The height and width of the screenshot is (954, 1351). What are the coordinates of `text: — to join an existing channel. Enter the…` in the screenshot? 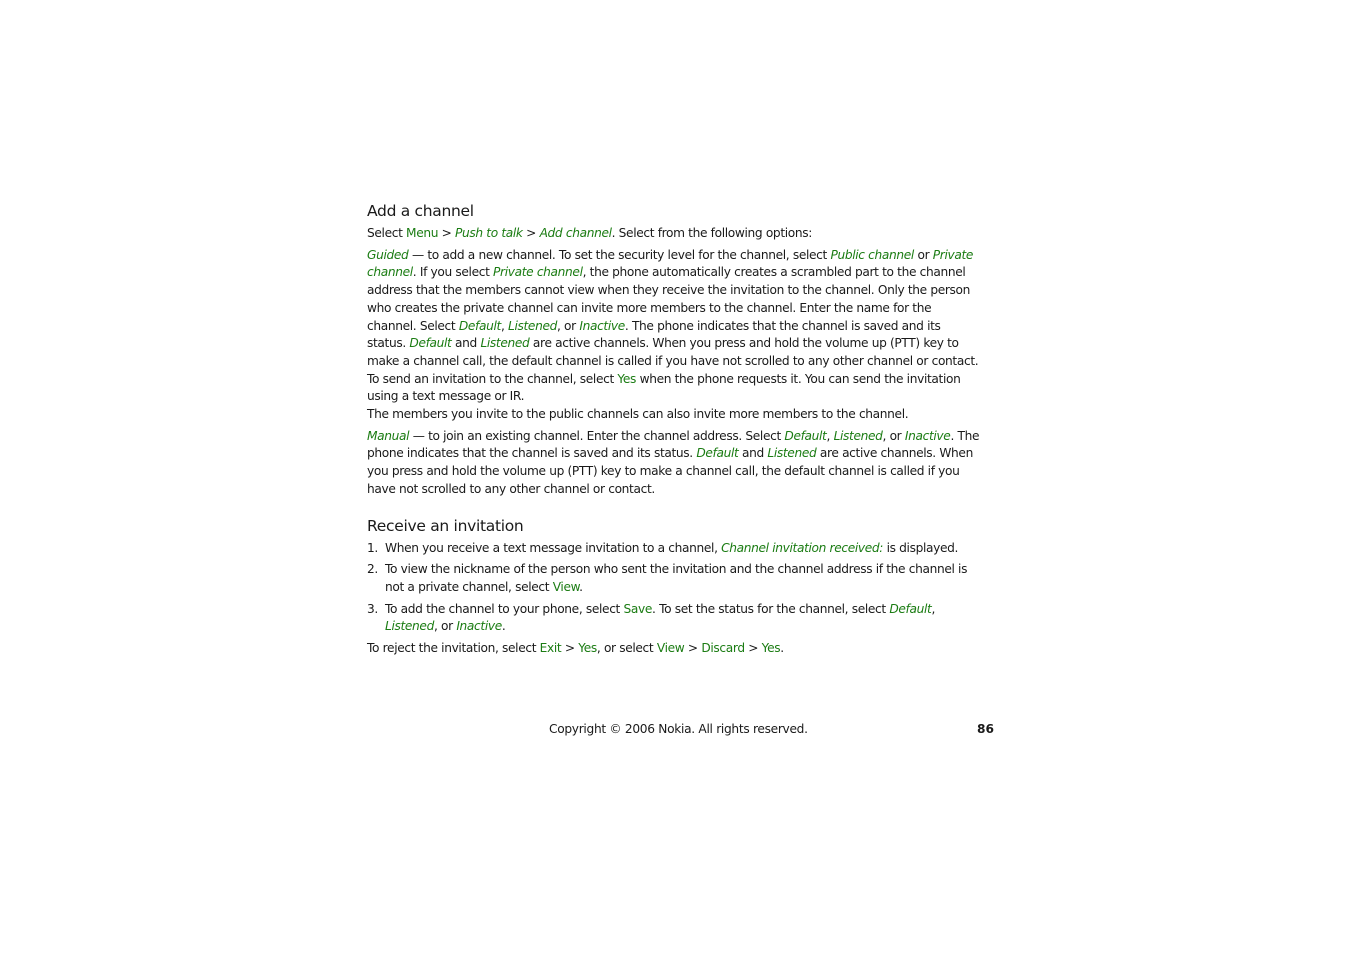 It's located at (597, 435).